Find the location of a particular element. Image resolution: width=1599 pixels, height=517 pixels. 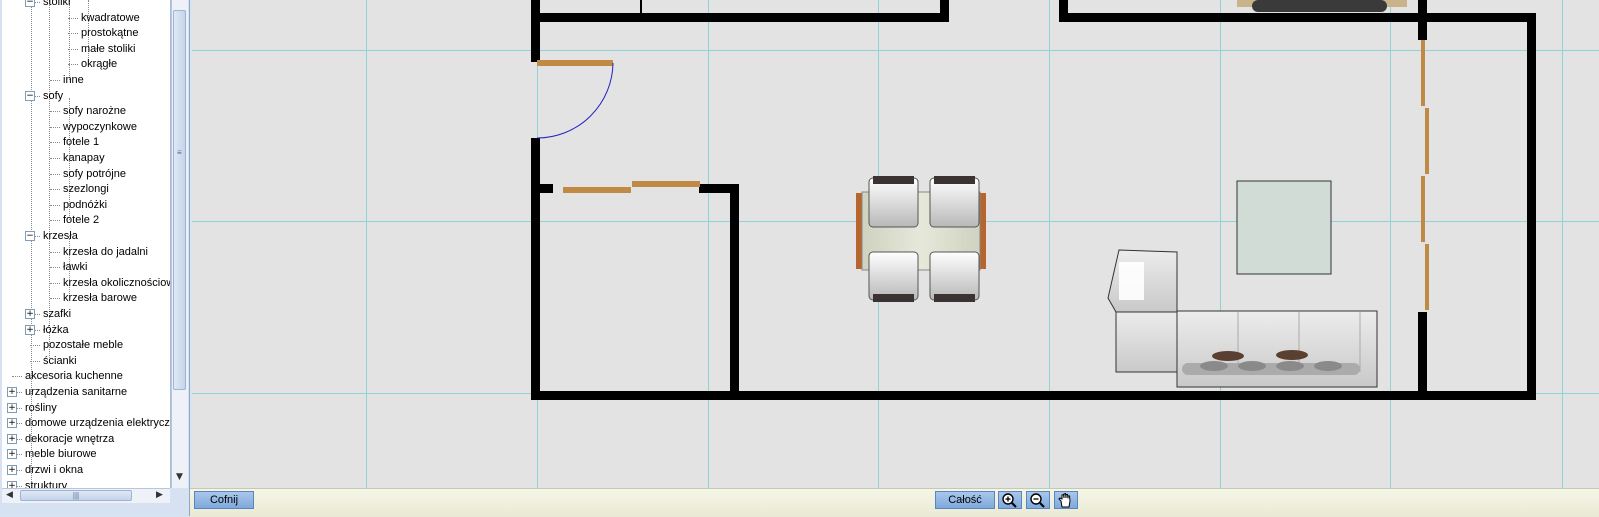

tree-item: sofy narożne is located at coordinates (94, 111).